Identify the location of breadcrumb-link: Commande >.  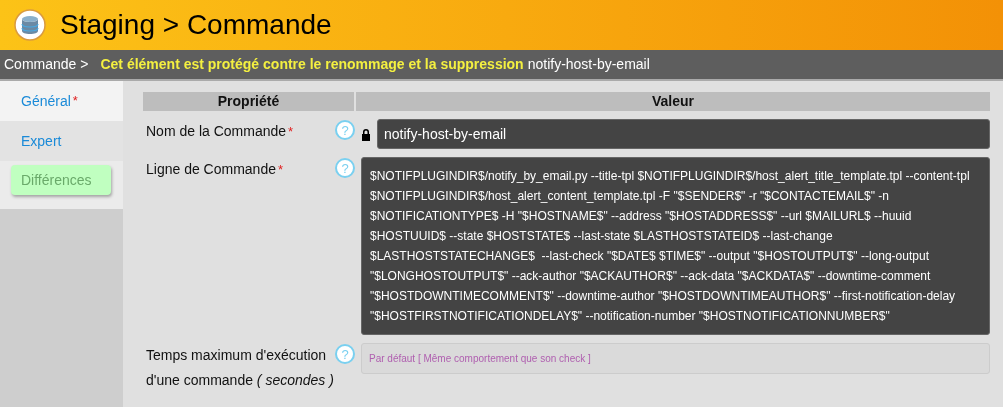
(46, 64).